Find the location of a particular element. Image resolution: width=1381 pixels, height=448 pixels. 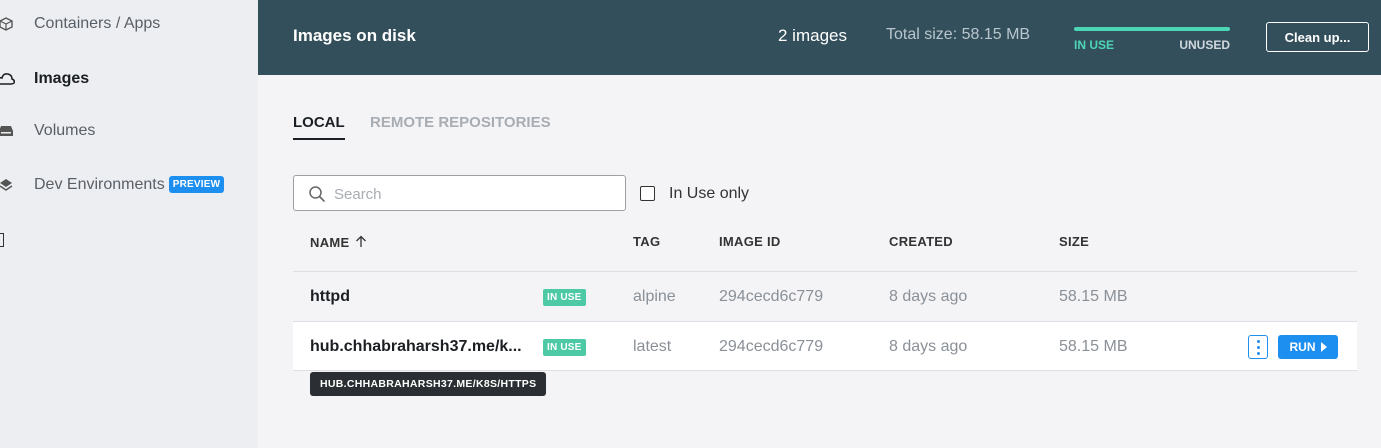

cloud-icon is located at coordinates (8, 79).